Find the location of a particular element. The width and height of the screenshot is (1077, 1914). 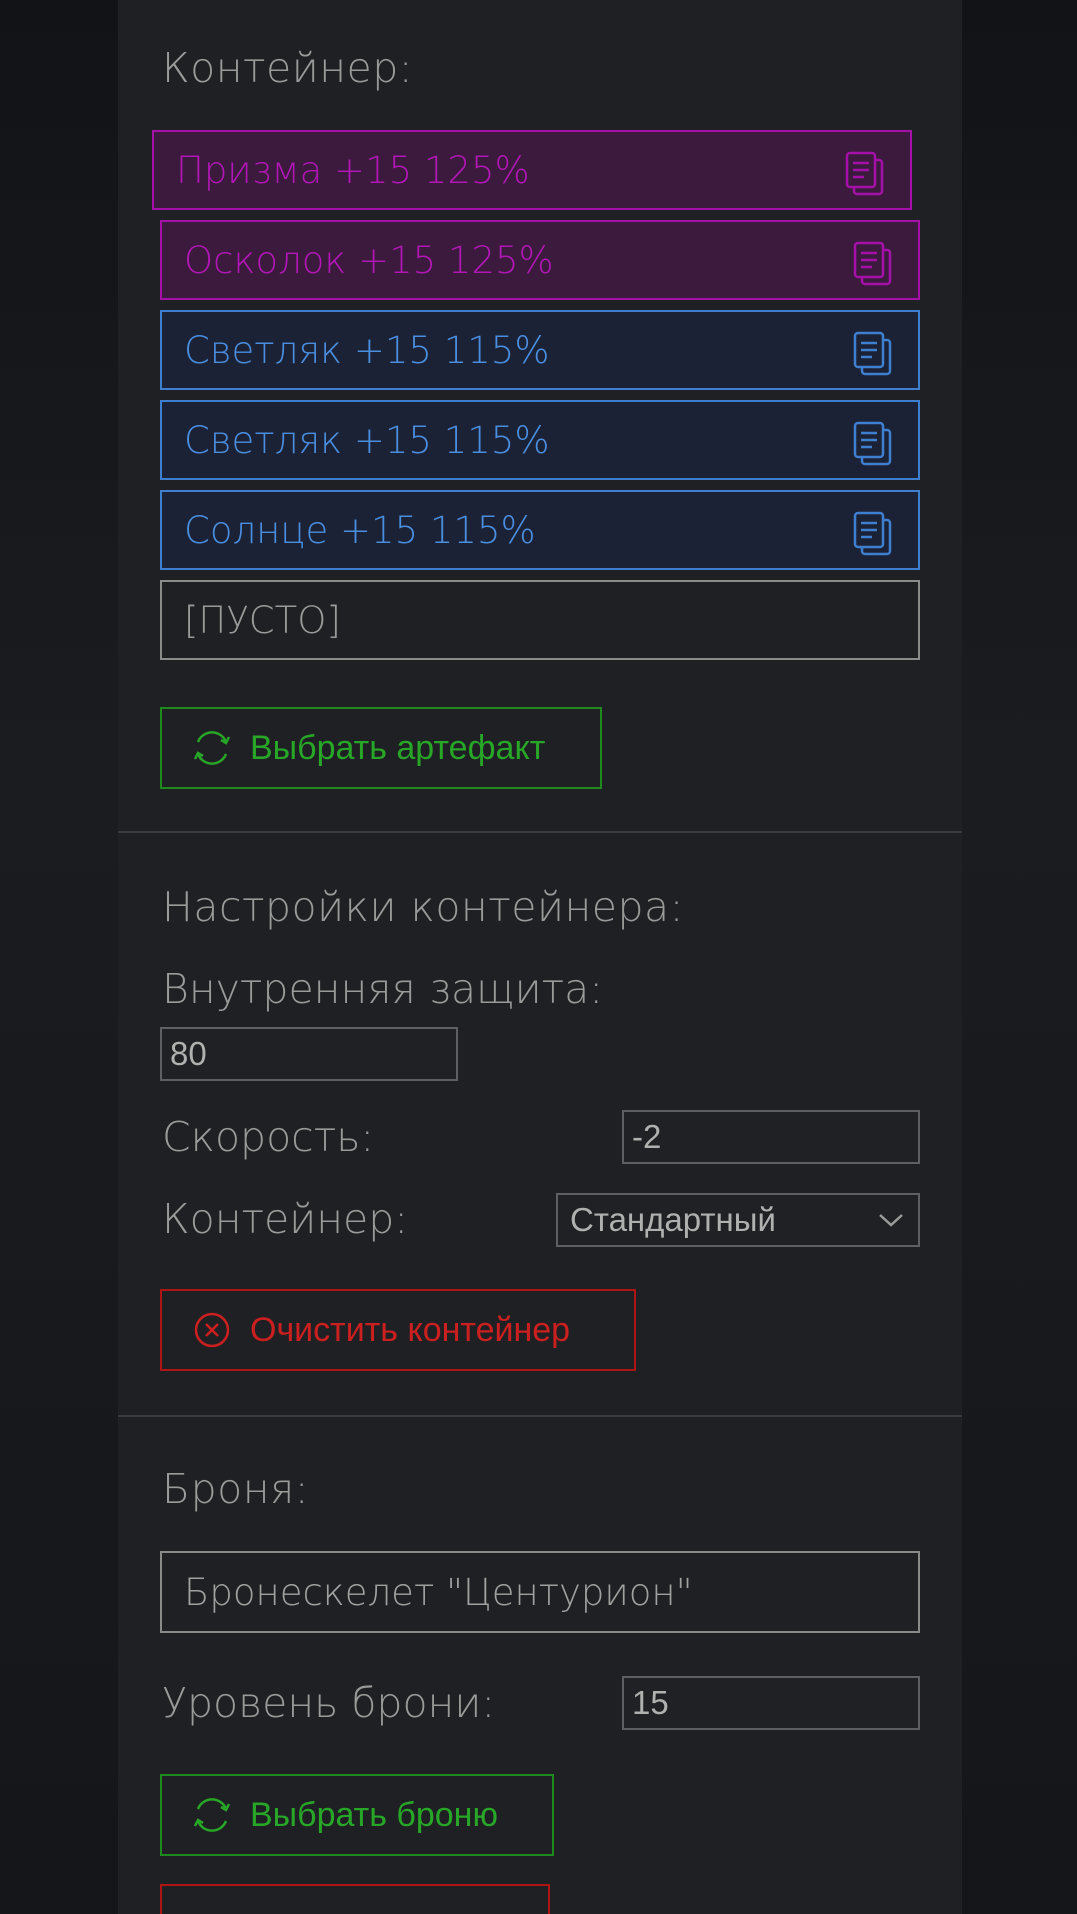

select-armor-button: Выбрать броню is located at coordinates (357, 1815).